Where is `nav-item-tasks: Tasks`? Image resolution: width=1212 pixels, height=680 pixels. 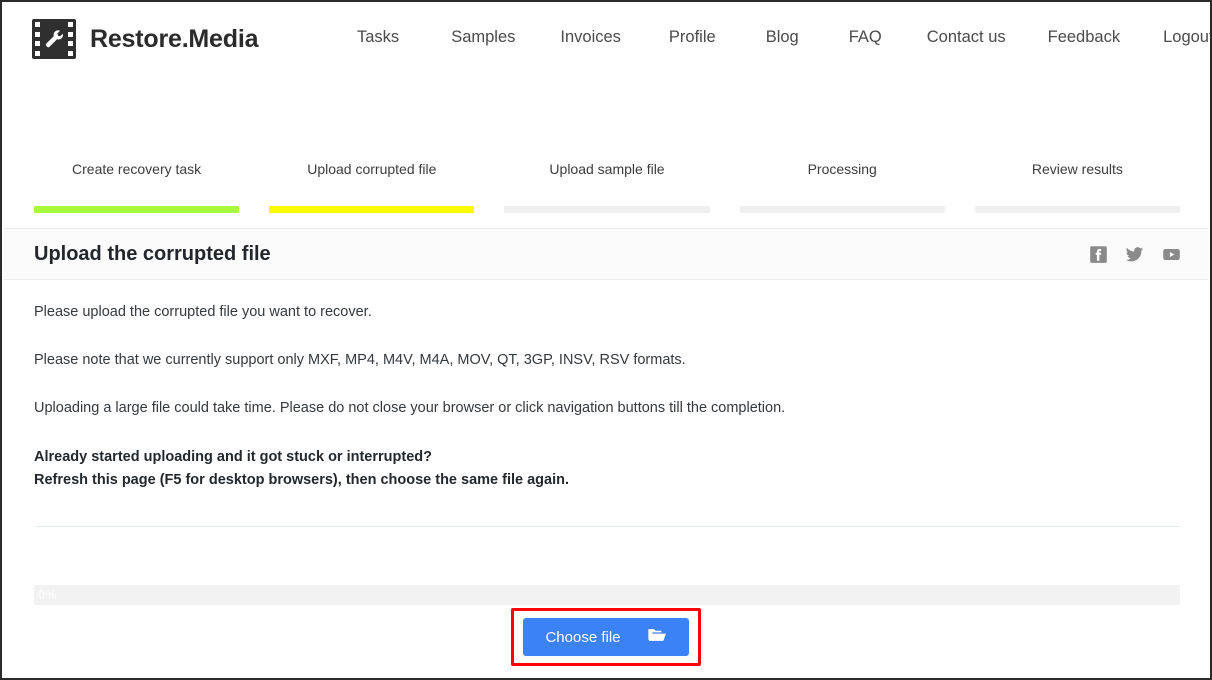
nav-item-tasks: Tasks is located at coordinates (378, 37).